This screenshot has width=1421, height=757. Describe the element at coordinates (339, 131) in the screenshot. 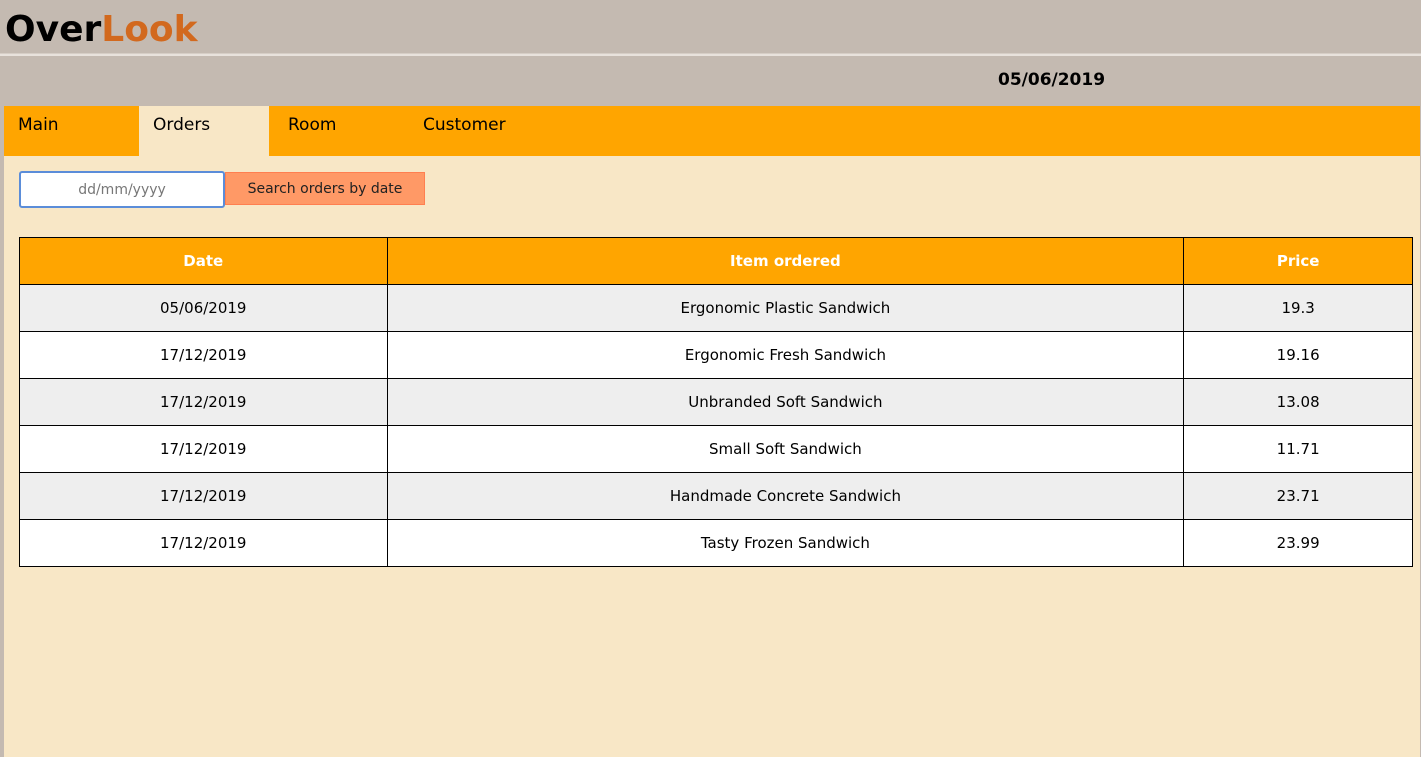

I see `tab-room: Room` at that location.